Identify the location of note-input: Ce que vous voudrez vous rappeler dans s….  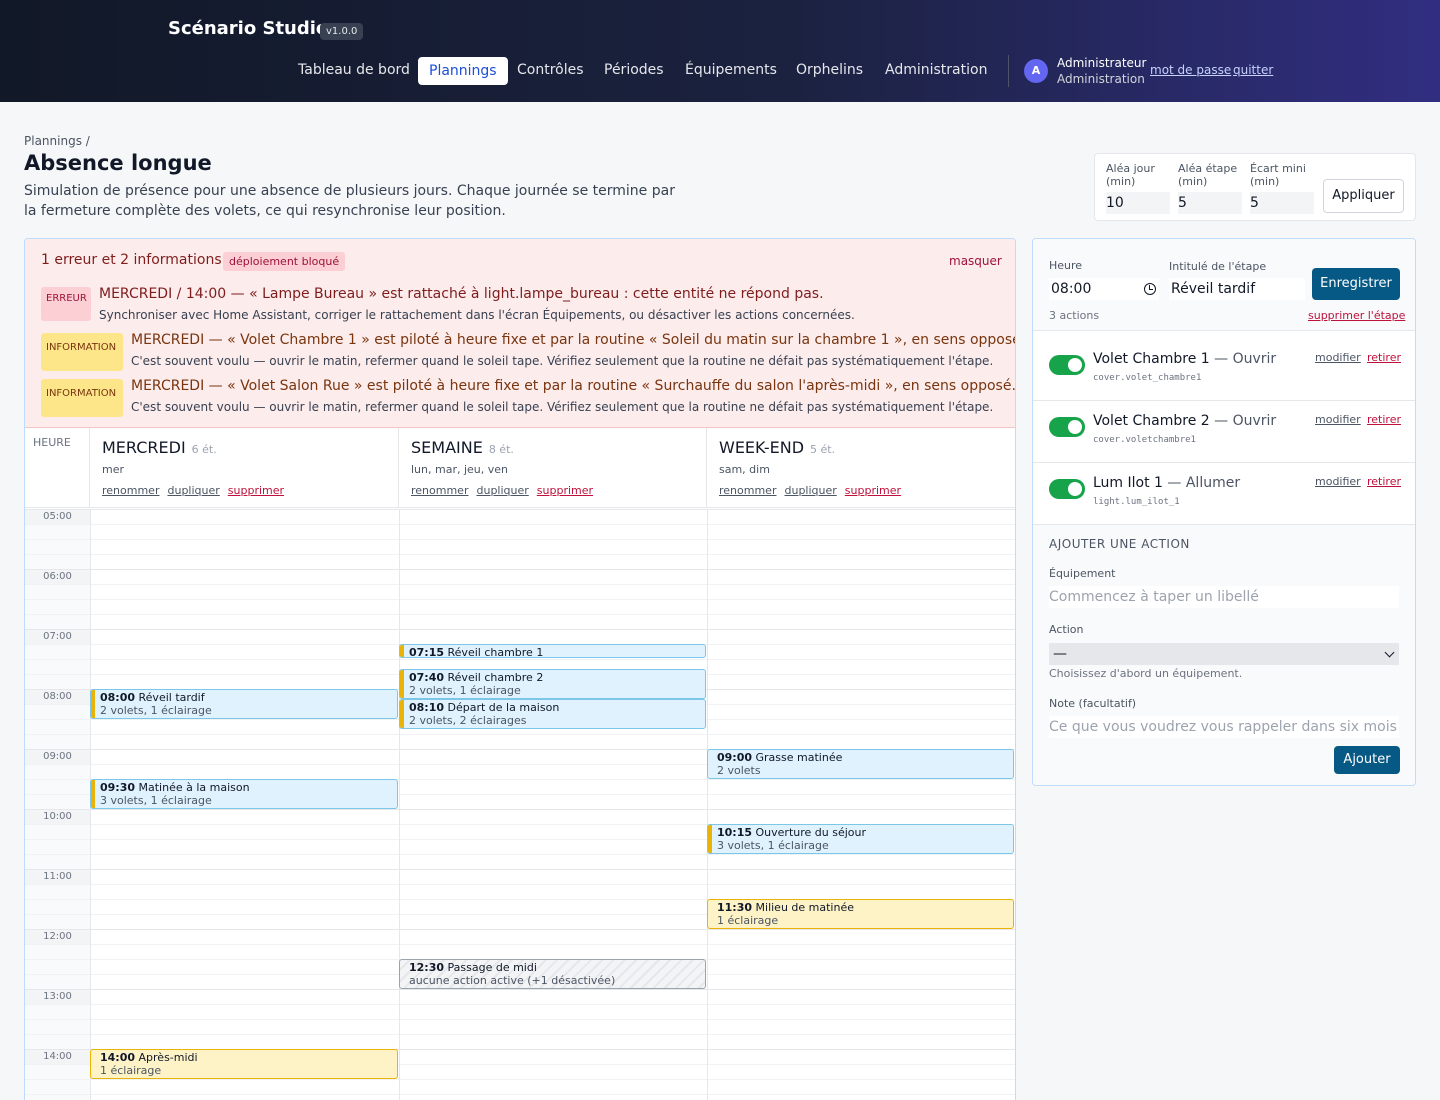
(1224, 727).